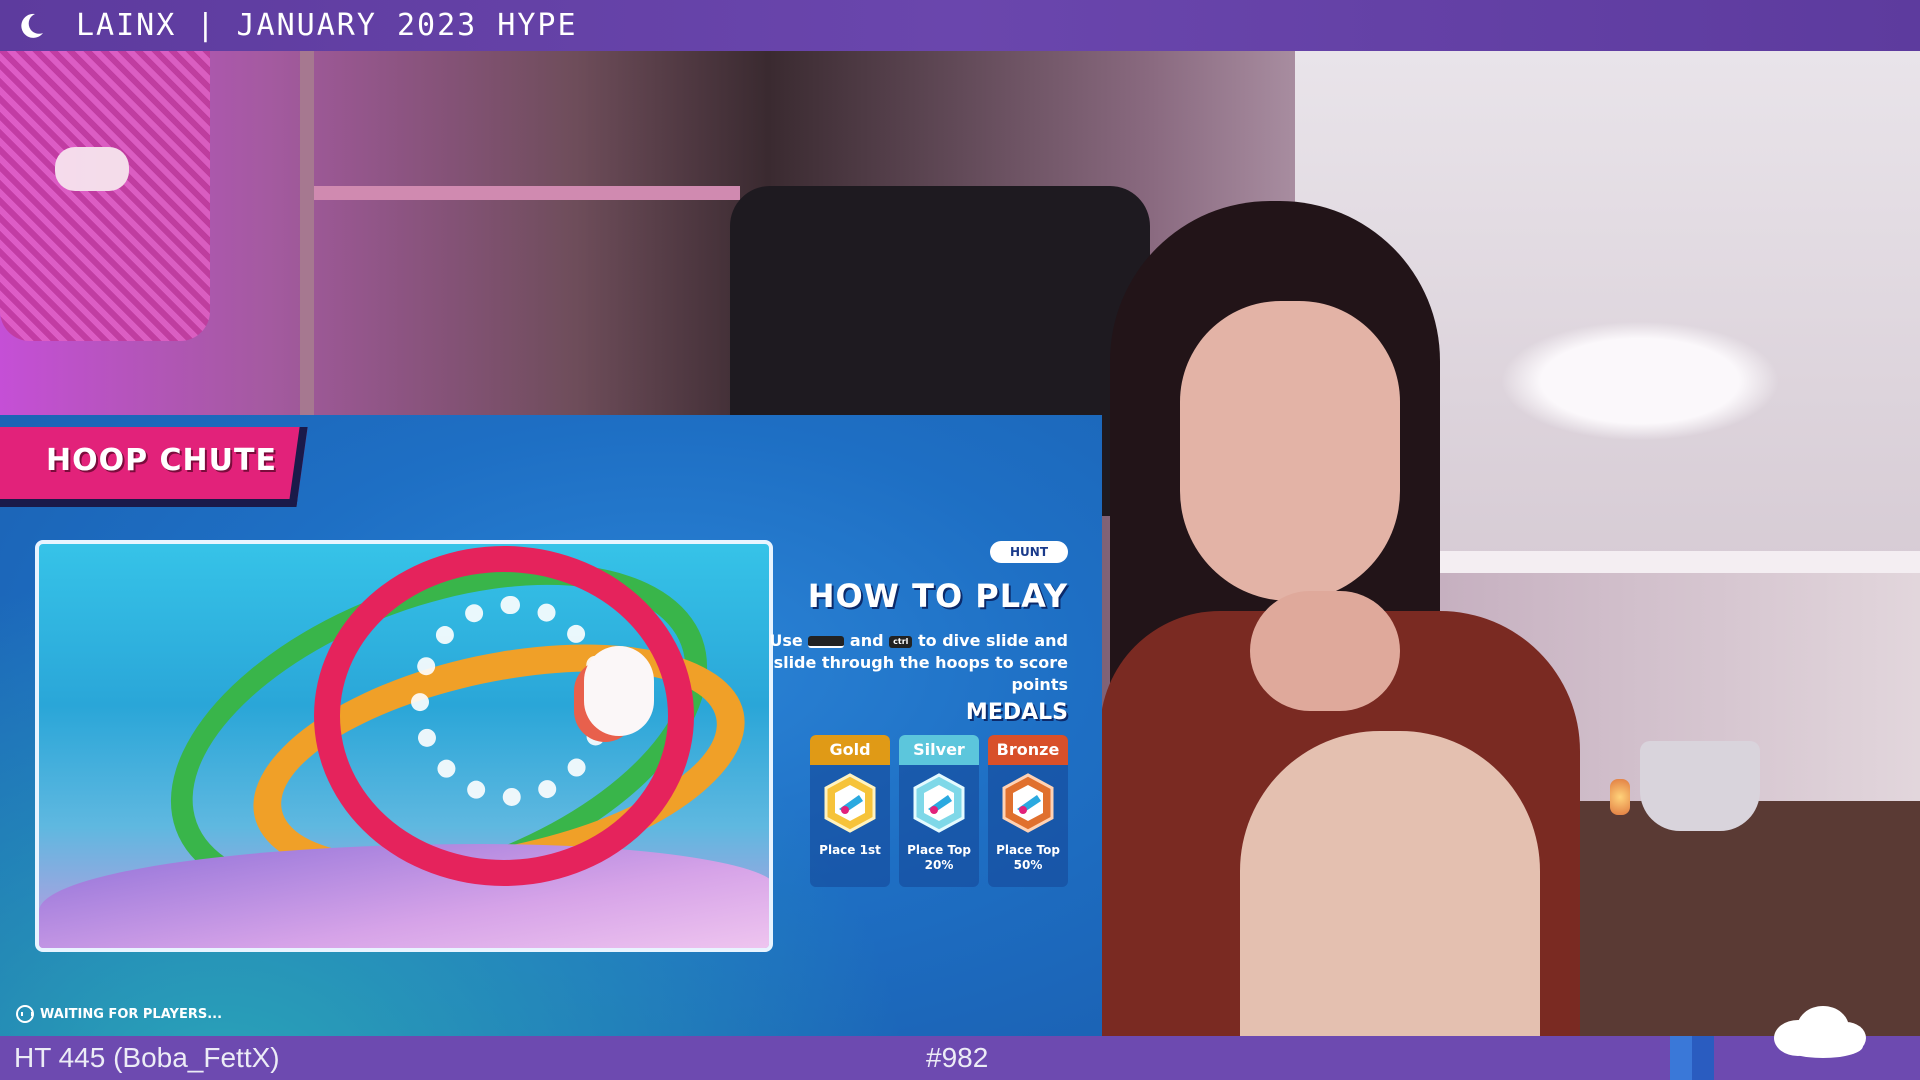 The width and height of the screenshot is (1920, 1080). I want to click on stream-title-bar: LAINX | JANUARY 2023 HYPE, so click(960, 25).